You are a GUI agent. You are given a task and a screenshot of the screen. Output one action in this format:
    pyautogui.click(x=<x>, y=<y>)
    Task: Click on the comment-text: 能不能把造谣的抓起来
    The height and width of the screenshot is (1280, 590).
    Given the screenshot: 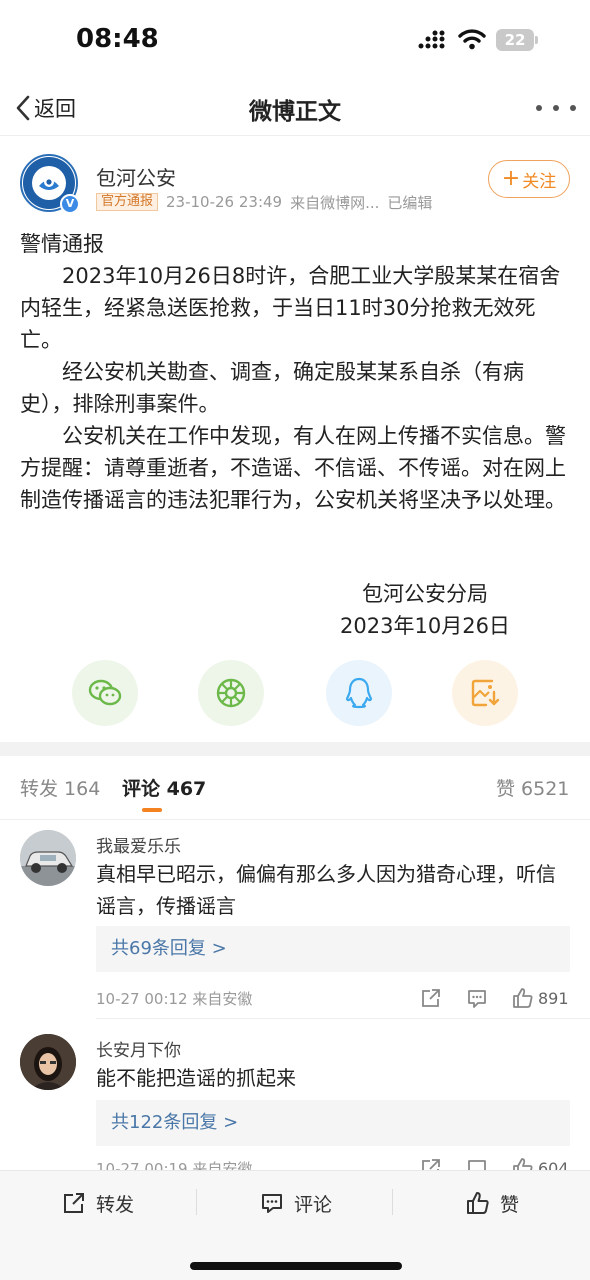 What is the action you would take?
    pyautogui.click(x=196, y=1078)
    